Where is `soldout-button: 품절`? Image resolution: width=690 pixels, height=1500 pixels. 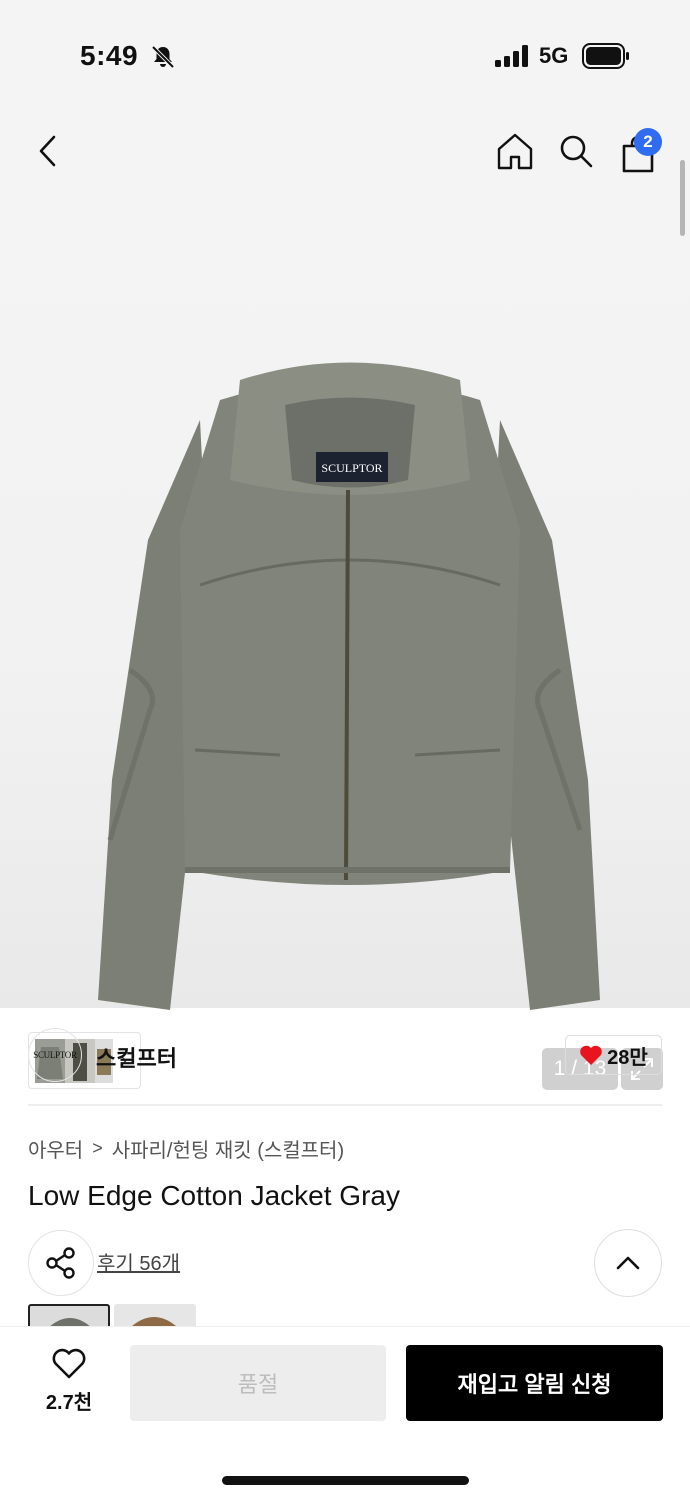 soldout-button: 품절 is located at coordinates (258, 1383).